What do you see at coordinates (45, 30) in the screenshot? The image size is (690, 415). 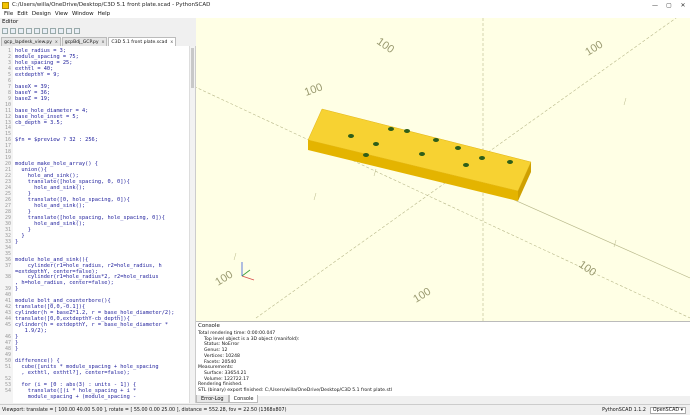 I see `unindent-icon` at bounding box center [45, 30].